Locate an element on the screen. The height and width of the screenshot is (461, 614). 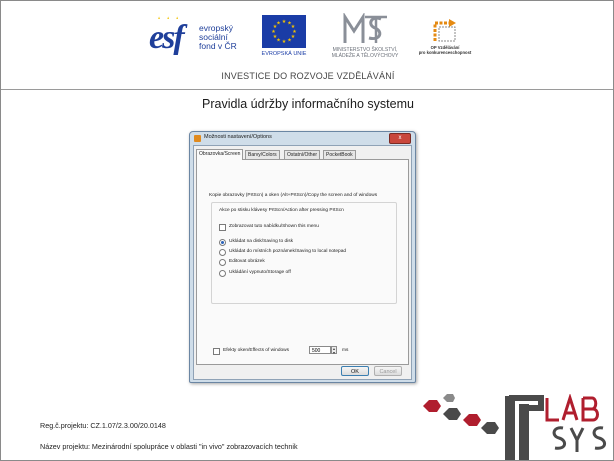
eu-logo: ★ ★ ★ ★ ★ ★ ★ ★ ★ ★ ★ ★ EVROPSKÁ UNIE is located at coordinates (284, 37).